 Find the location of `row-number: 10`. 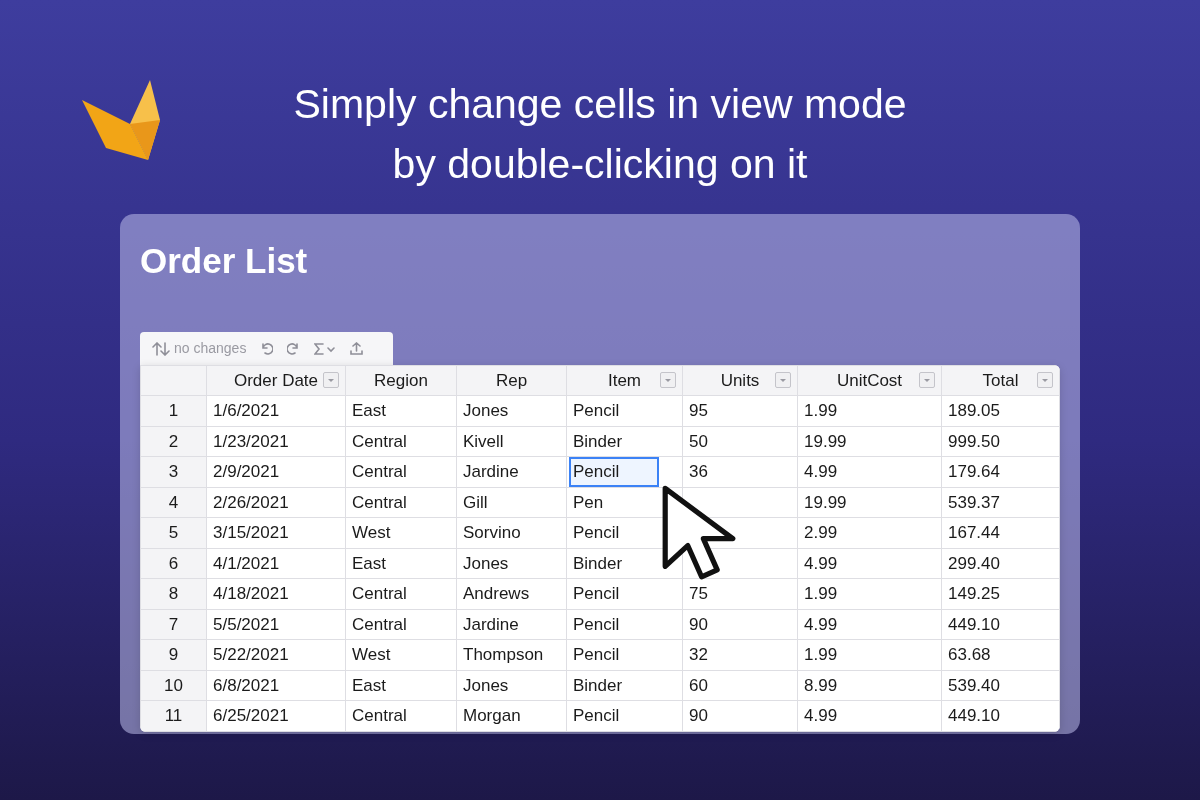

row-number: 10 is located at coordinates (173, 685).